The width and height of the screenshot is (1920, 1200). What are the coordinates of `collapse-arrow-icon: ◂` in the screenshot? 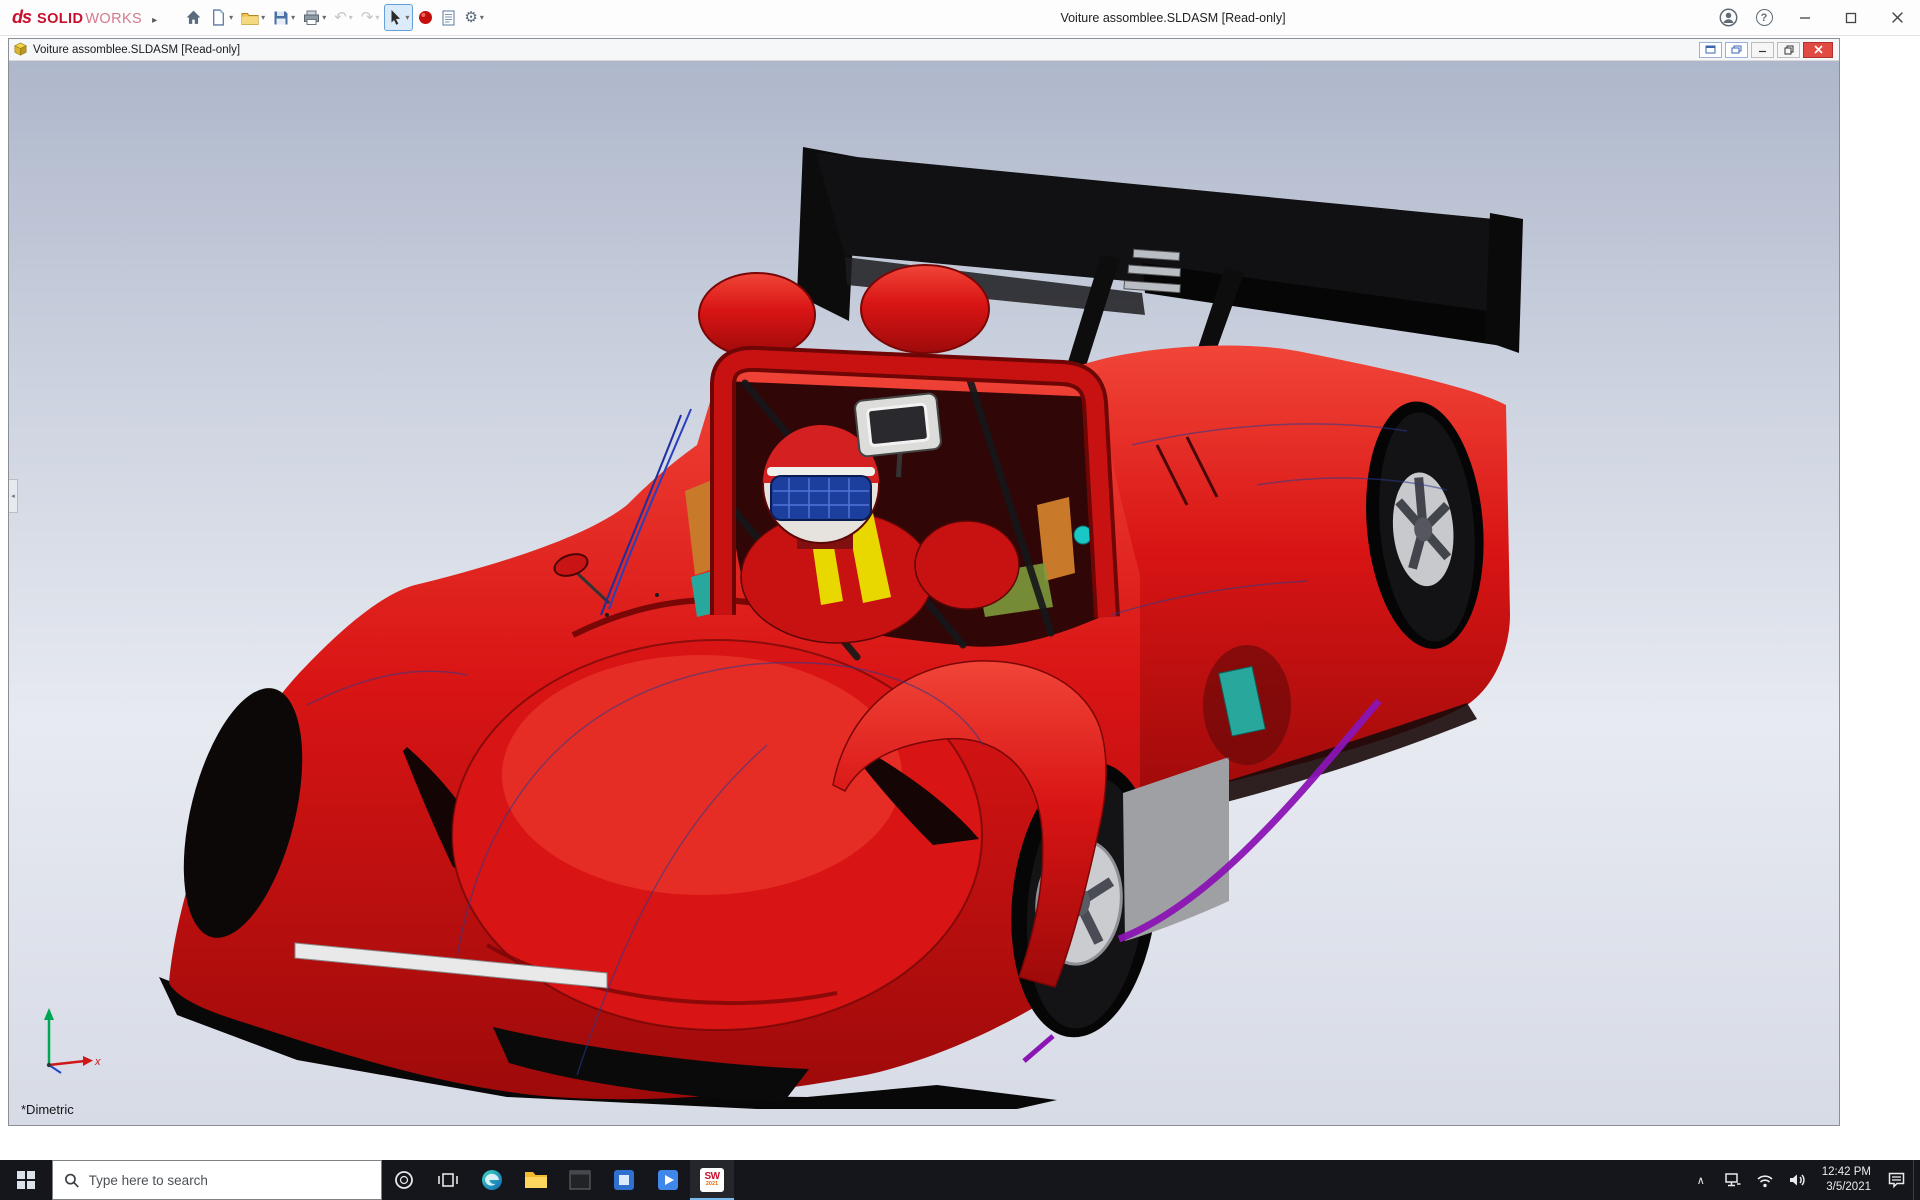 It's located at (13, 496).